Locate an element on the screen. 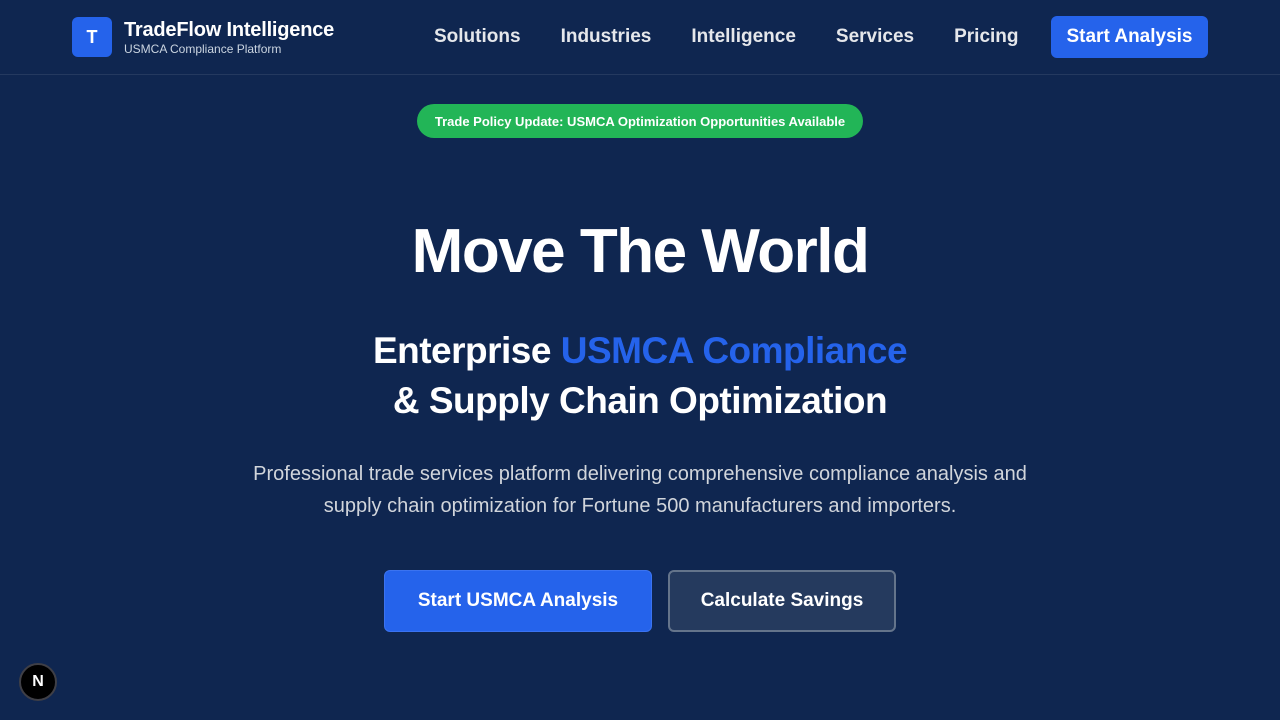  nav-industries-link: Industries is located at coordinates (606, 37).